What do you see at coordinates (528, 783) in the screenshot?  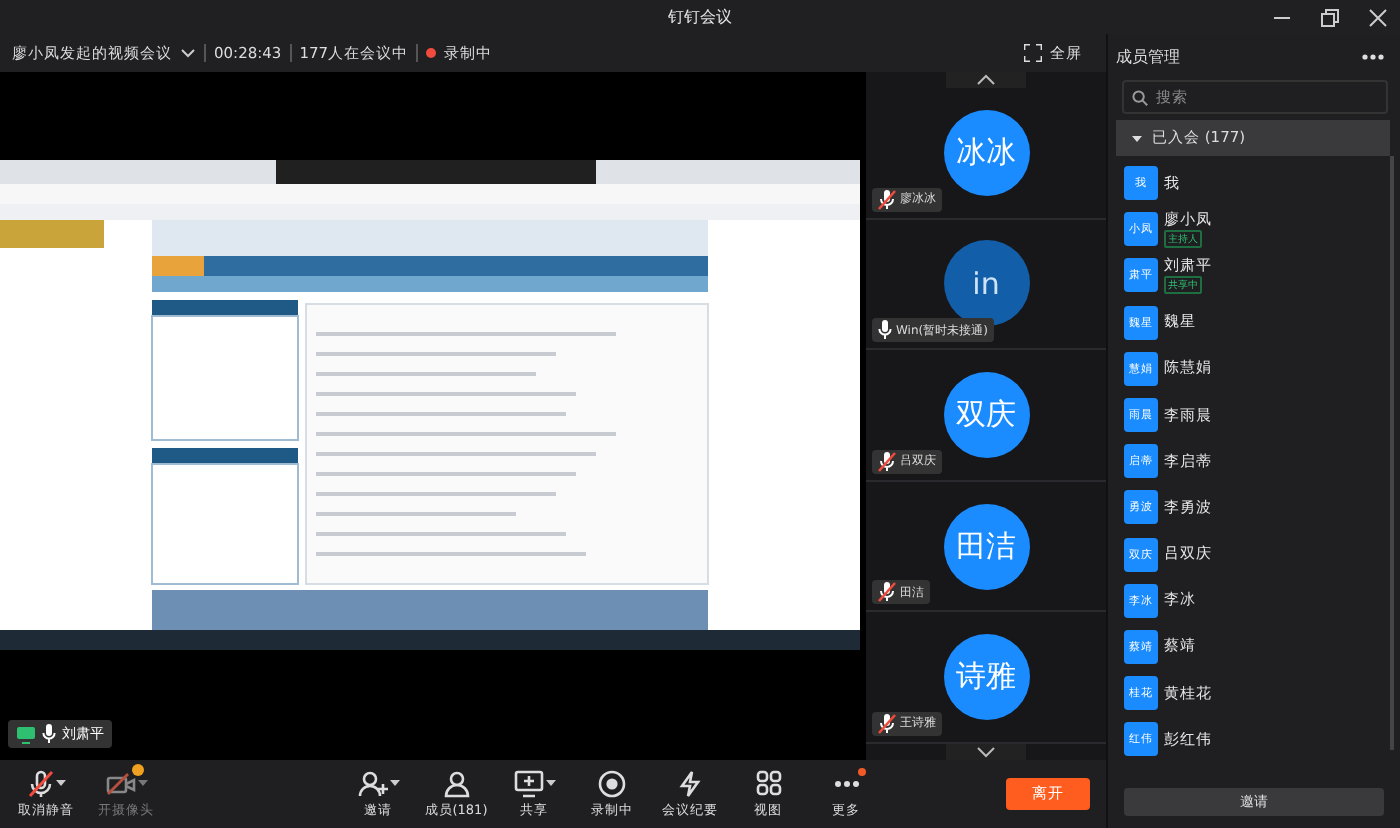 I see `monitor-icon` at bounding box center [528, 783].